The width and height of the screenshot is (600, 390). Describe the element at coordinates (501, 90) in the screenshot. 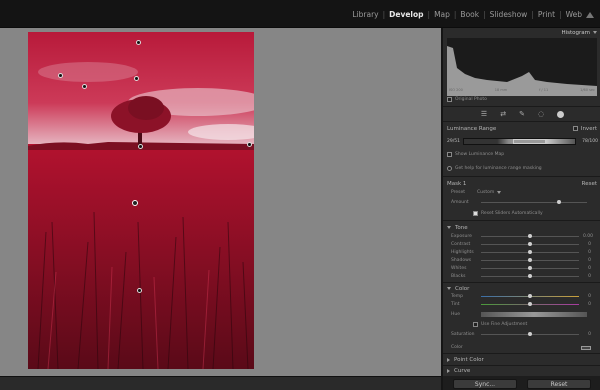

I see `exif-focal: 18 mm` at that location.